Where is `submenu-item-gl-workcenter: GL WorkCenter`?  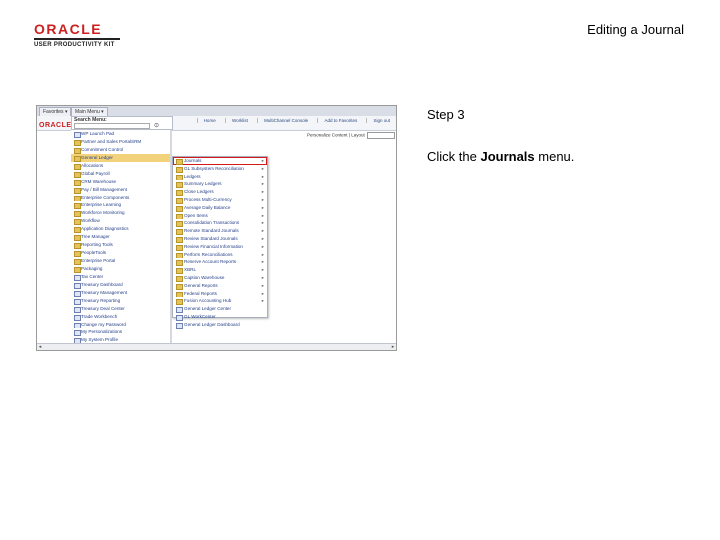
submenu-item-gl-workcenter: GL WorkCenter is located at coordinates (220, 317).